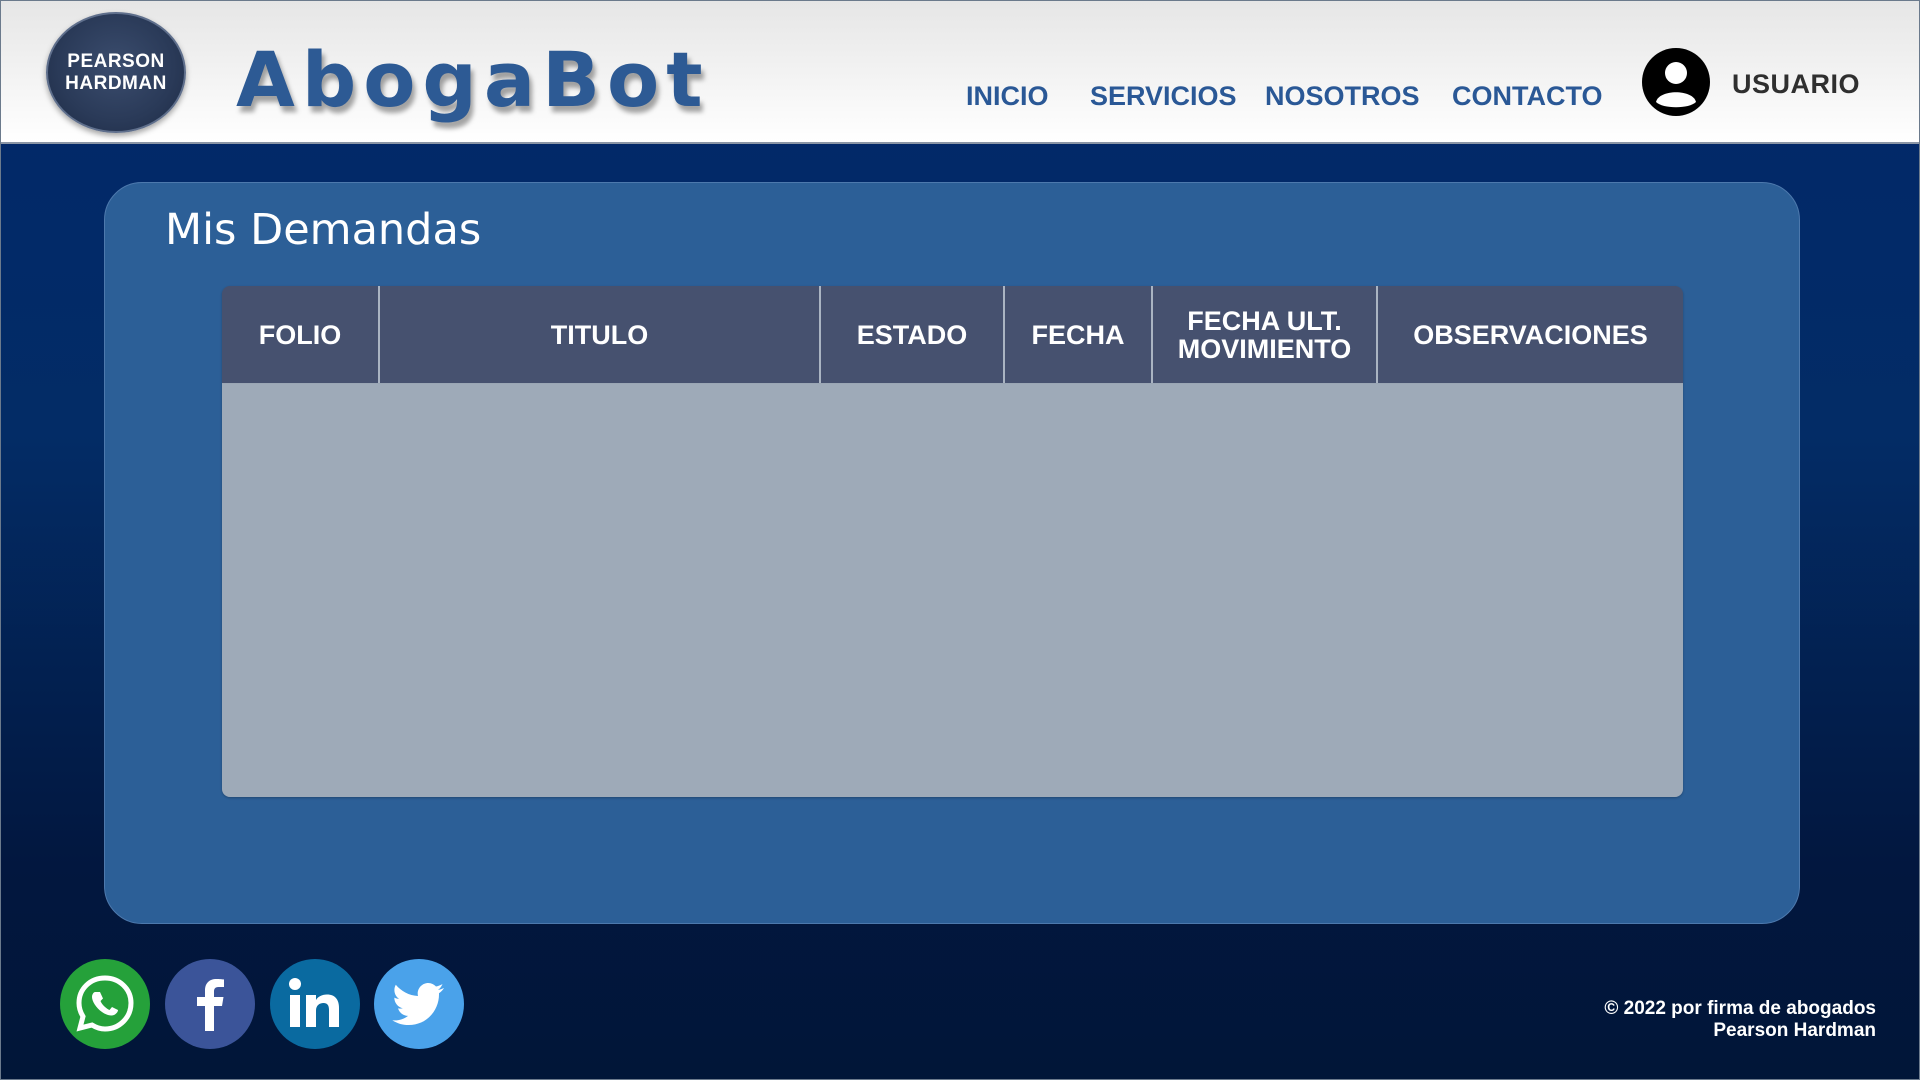 The width and height of the screenshot is (1920, 1080). I want to click on facebook-icon, so click(210, 1004).